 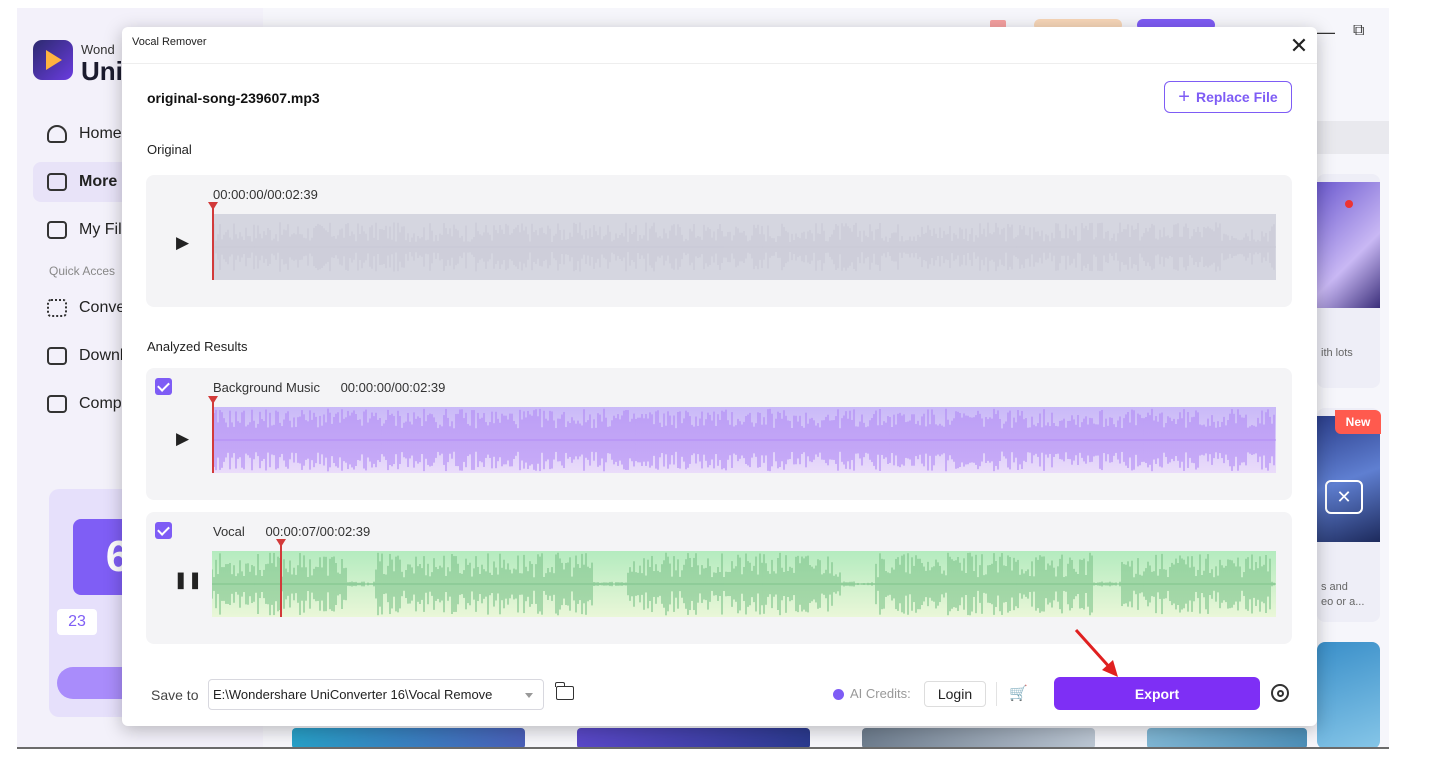 I want to click on waveform-vocal, so click(x=744, y=584).